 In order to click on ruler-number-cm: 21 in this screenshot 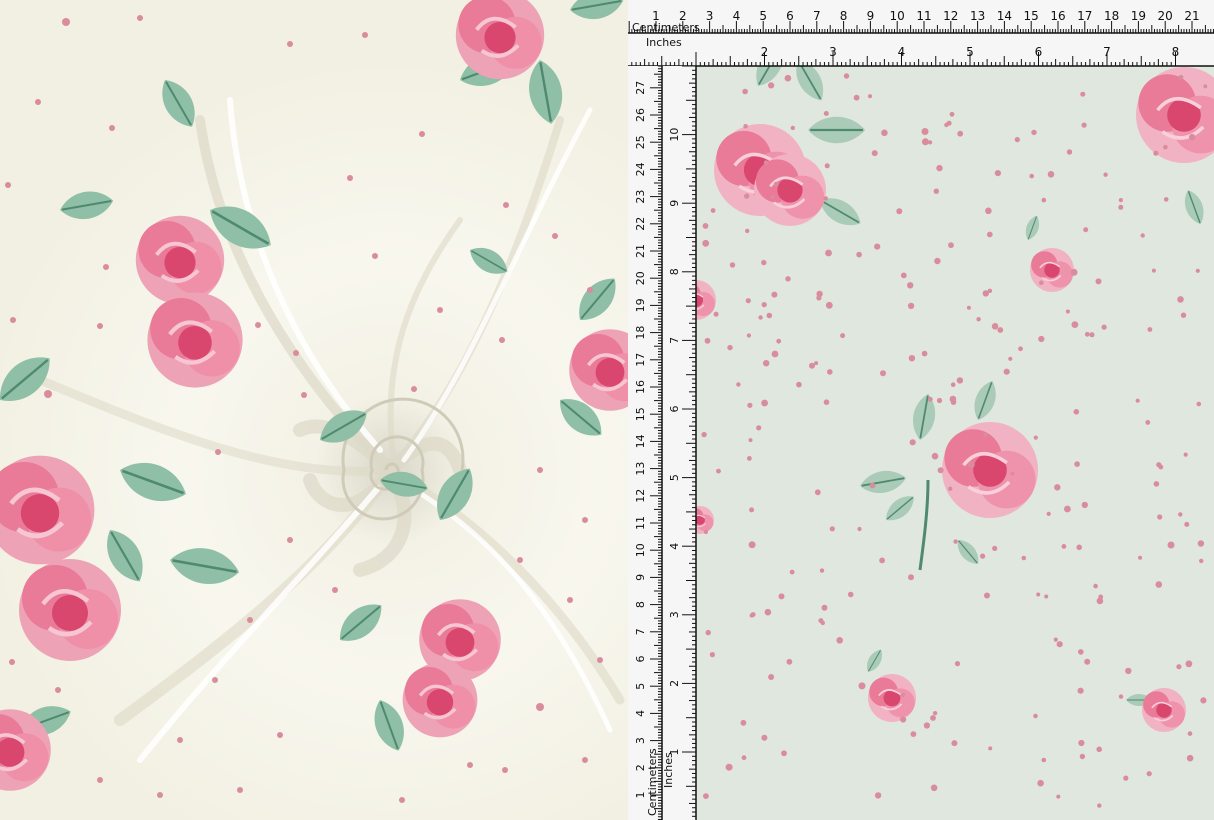, I will do `click(640, 251)`.